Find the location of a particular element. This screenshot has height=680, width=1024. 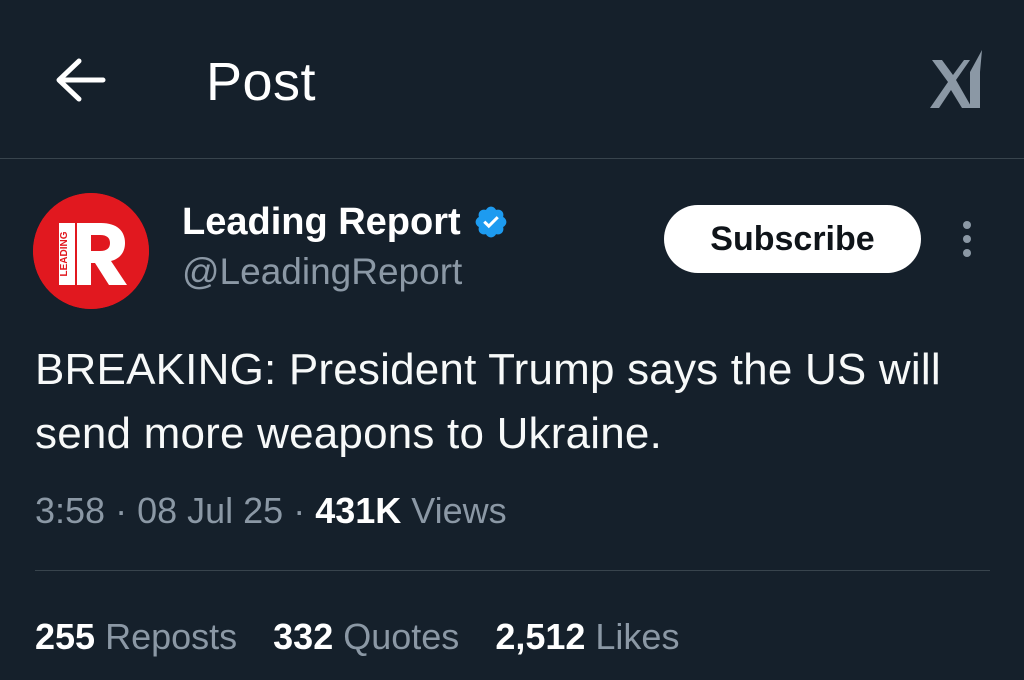

post-meta: 3:58 · 08 Jul 25 · 431K Views is located at coordinates (271, 511).